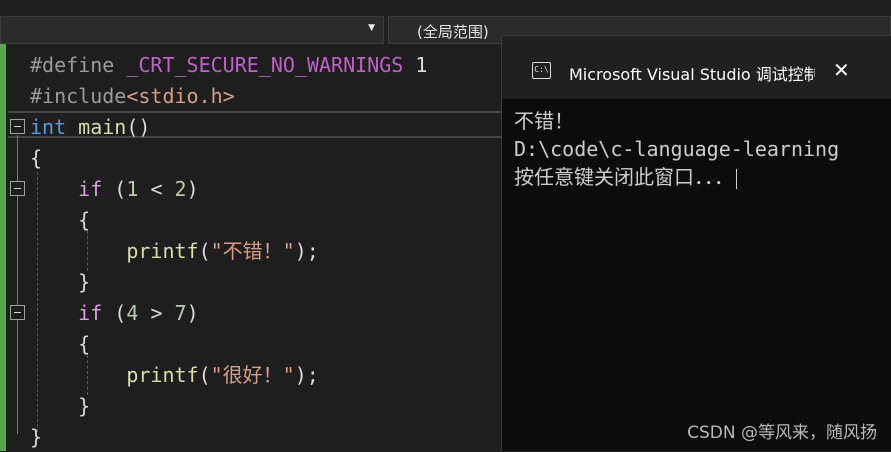  What do you see at coordinates (692, 74) in the screenshot?
I see `console-title: Microsoft Visual Studio 调试控制台` at bounding box center [692, 74].